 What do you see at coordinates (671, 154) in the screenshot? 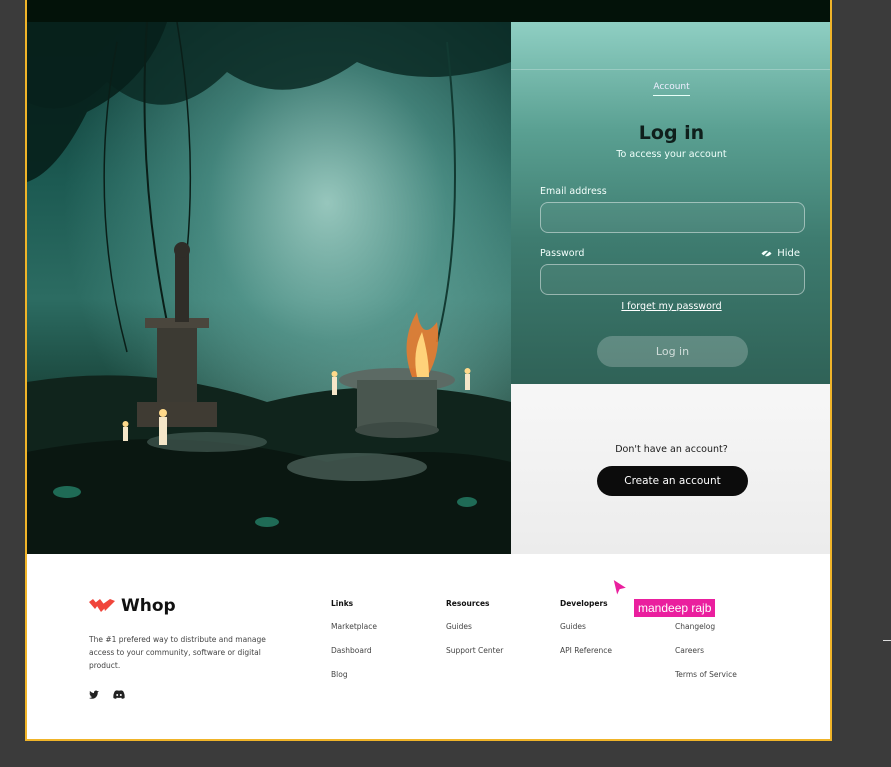
I see `page-subtitle: To access your account` at bounding box center [671, 154].